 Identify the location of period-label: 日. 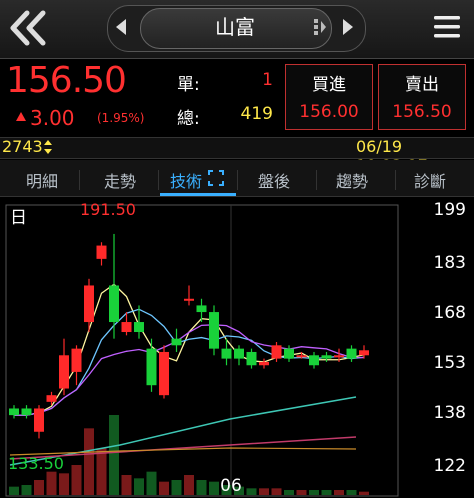
(18, 218).